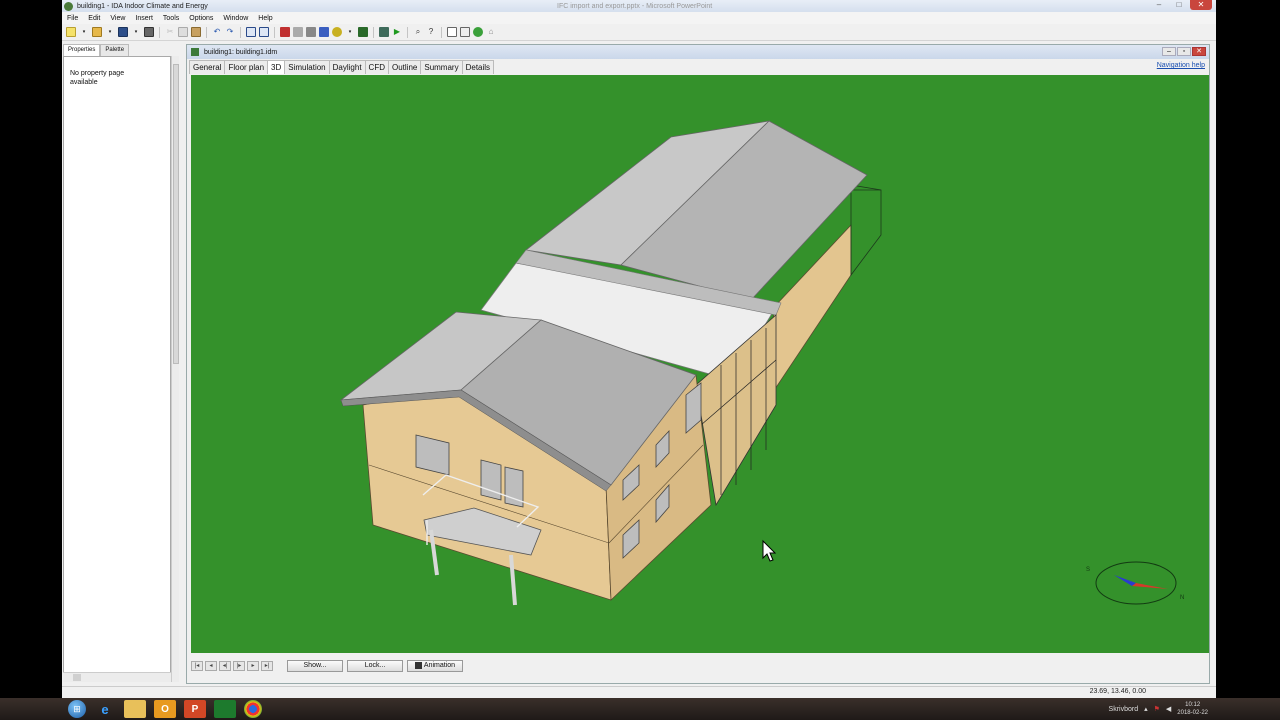 This screenshot has width=1280, height=720. Describe the element at coordinates (144, 18) in the screenshot. I see `menu-insert: Insert` at that location.